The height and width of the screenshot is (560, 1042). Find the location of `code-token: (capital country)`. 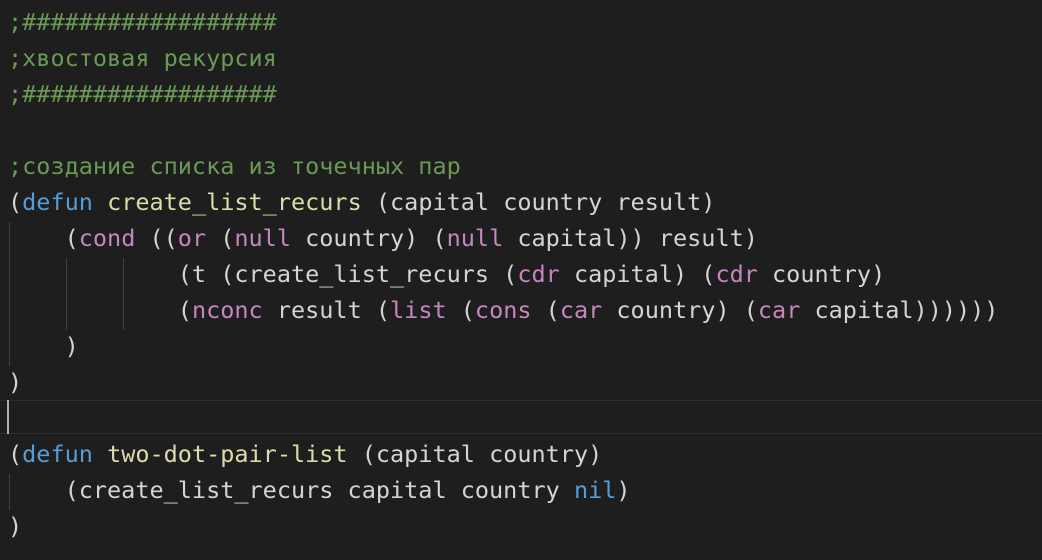

code-token: (capital country) is located at coordinates (475, 454).